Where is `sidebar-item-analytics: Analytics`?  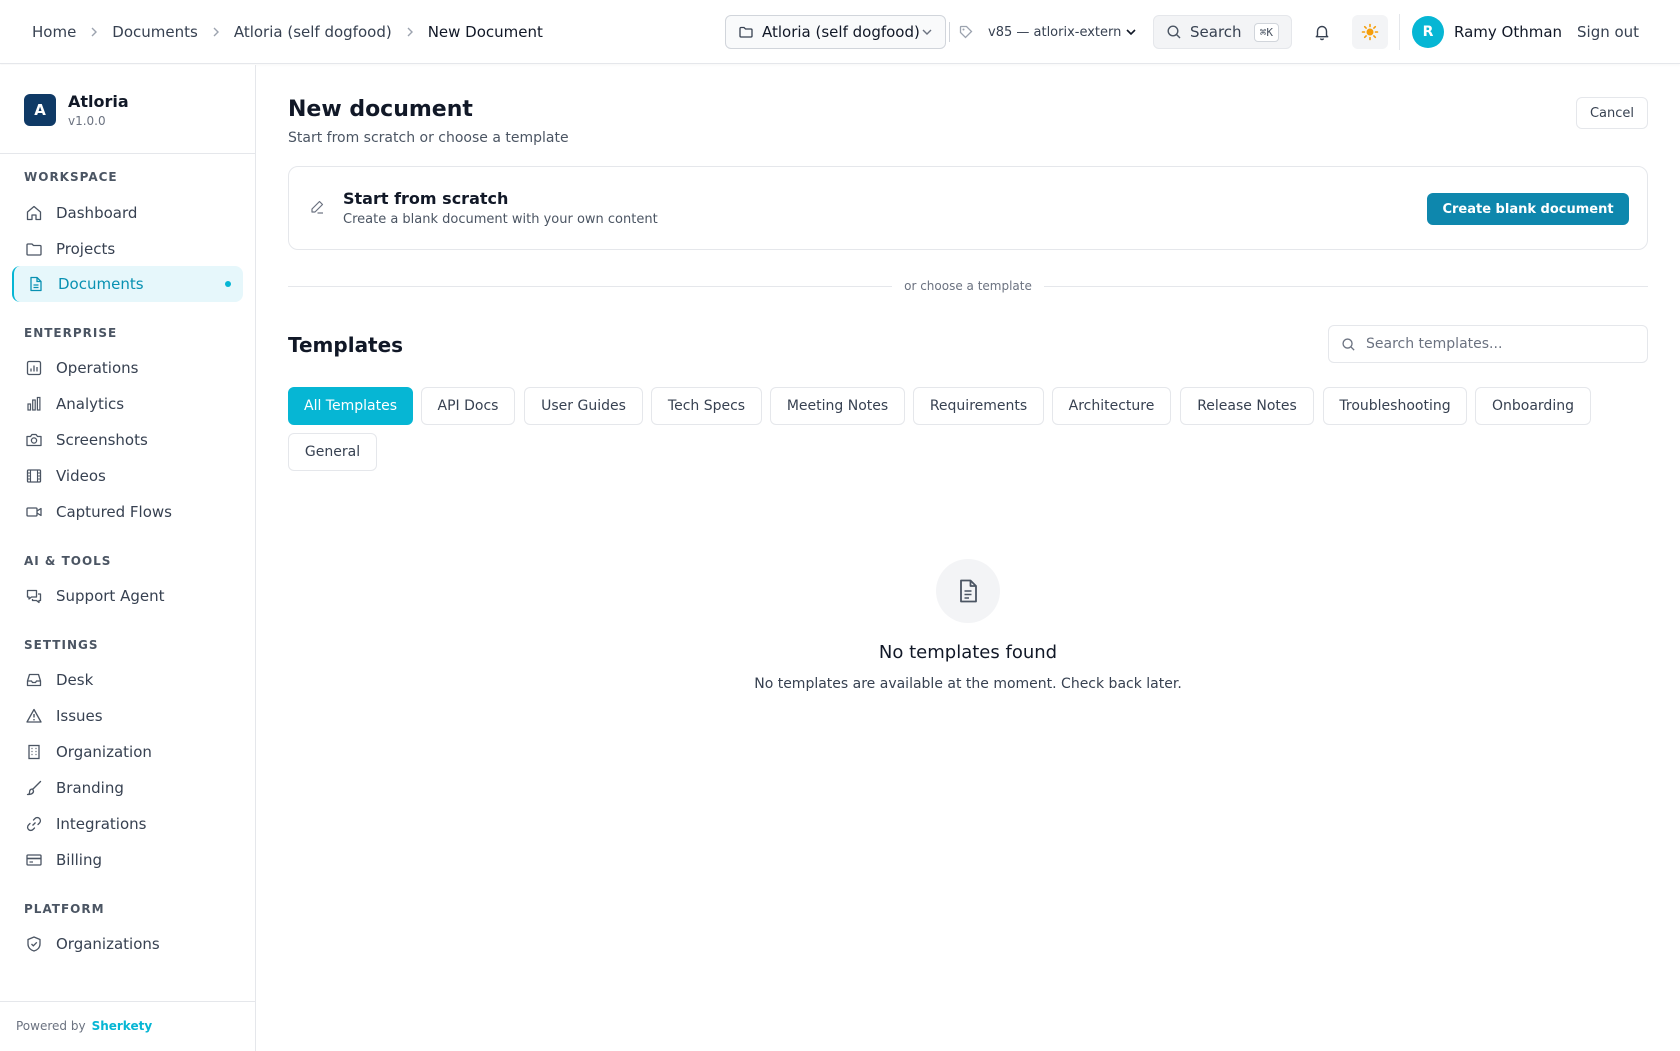
sidebar-item-analytics: Analytics is located at coordinates (127, 404).